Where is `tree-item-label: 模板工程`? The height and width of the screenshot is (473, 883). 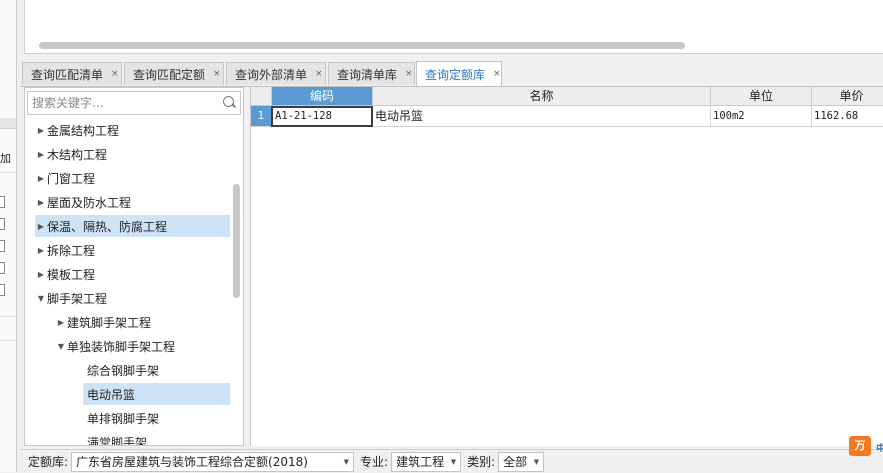 tree-item-label: 模板工程 is located at coordinates (71, 274).